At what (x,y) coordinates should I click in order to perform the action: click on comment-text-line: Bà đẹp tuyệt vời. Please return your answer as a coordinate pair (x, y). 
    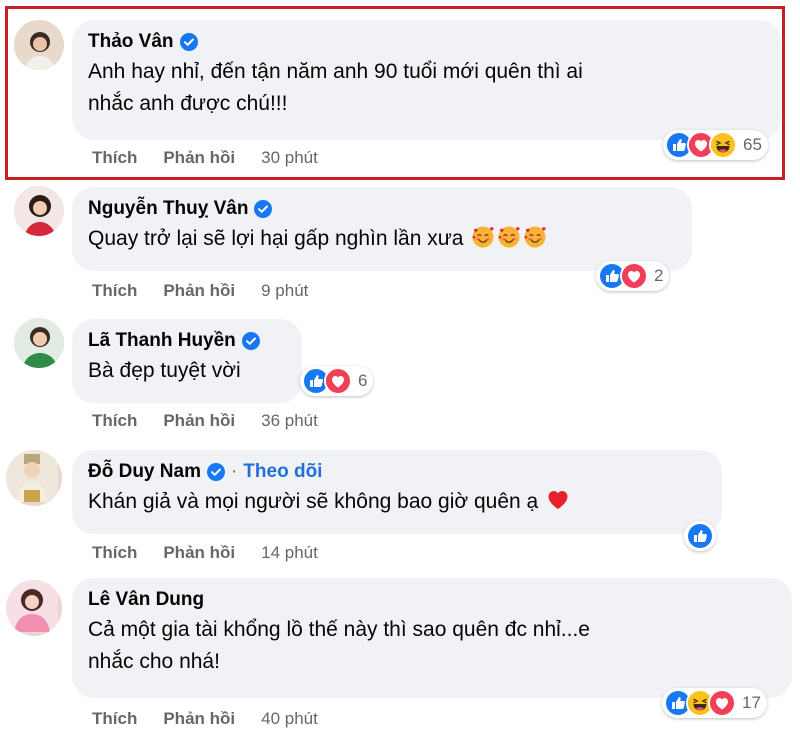
    Looking at the image, I should click on (164, 370).